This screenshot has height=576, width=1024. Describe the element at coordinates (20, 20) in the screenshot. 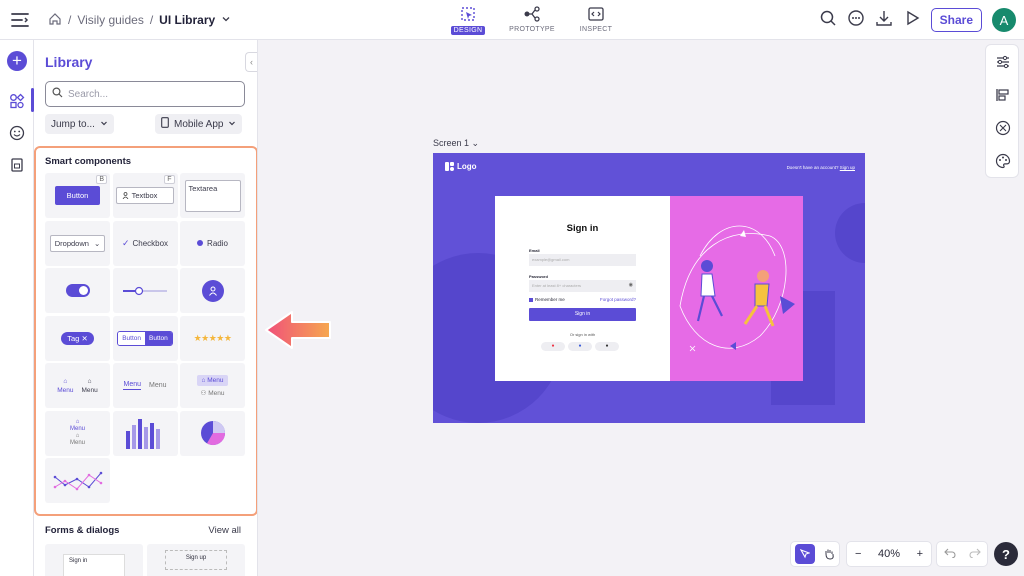

I see `menu-icon` at that location.